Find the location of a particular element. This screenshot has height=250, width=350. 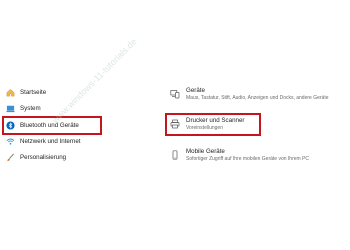

sidebar-item-label: Startseite is located at coordinates (33, 92).